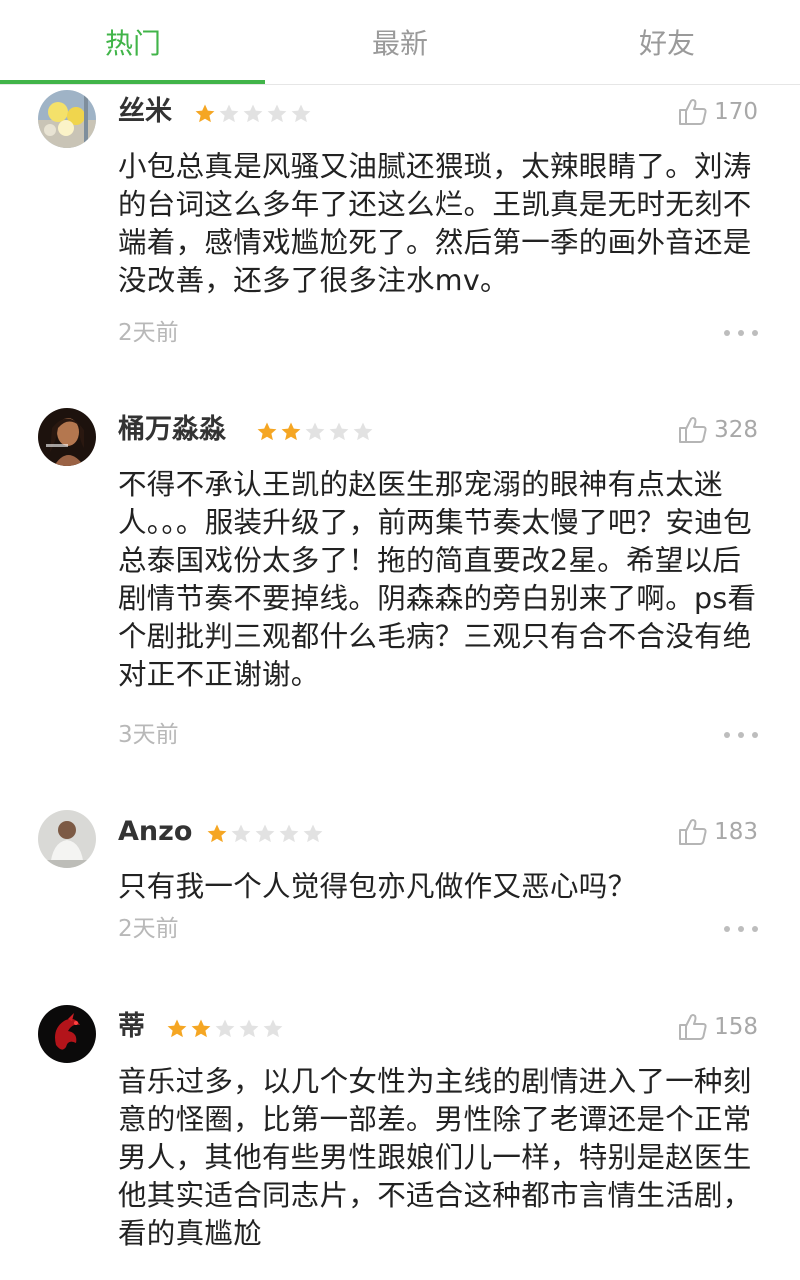  What do you see at coordinates (667, 42) in the screenshot?
I see `tab-friends: 好友` at bounding box center [667, 42].